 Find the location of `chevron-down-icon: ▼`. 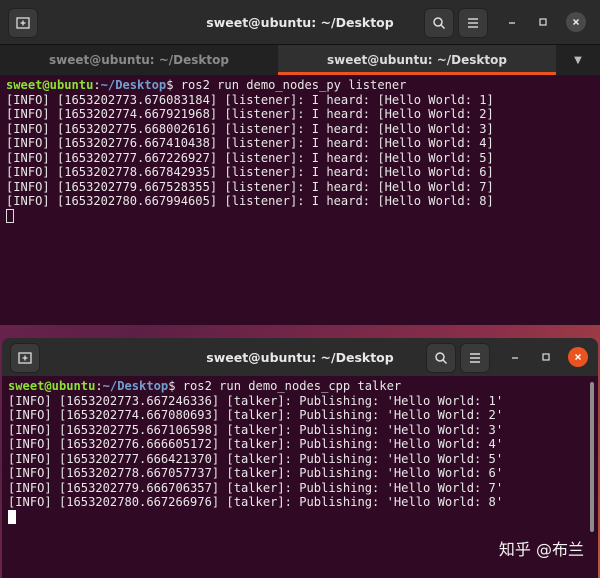

chevron-down-icon: ▼ is located at coordinates (578, 60).